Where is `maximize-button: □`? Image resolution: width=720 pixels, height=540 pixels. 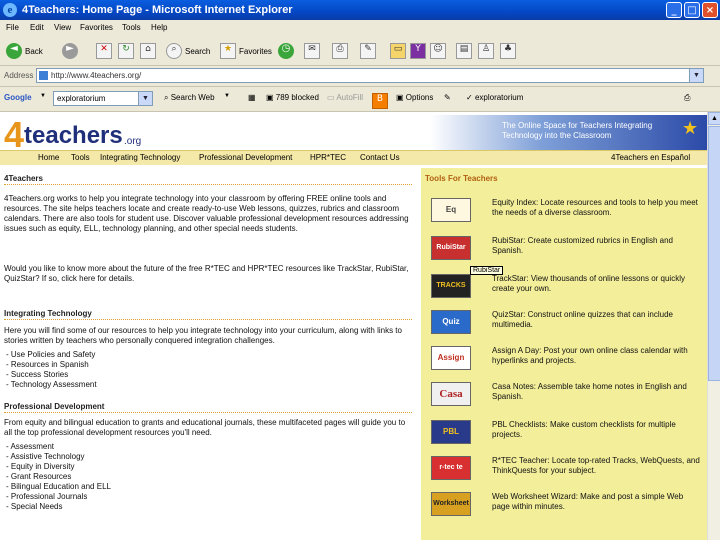 maximize-button: □ is located at coordinates (692, 10).